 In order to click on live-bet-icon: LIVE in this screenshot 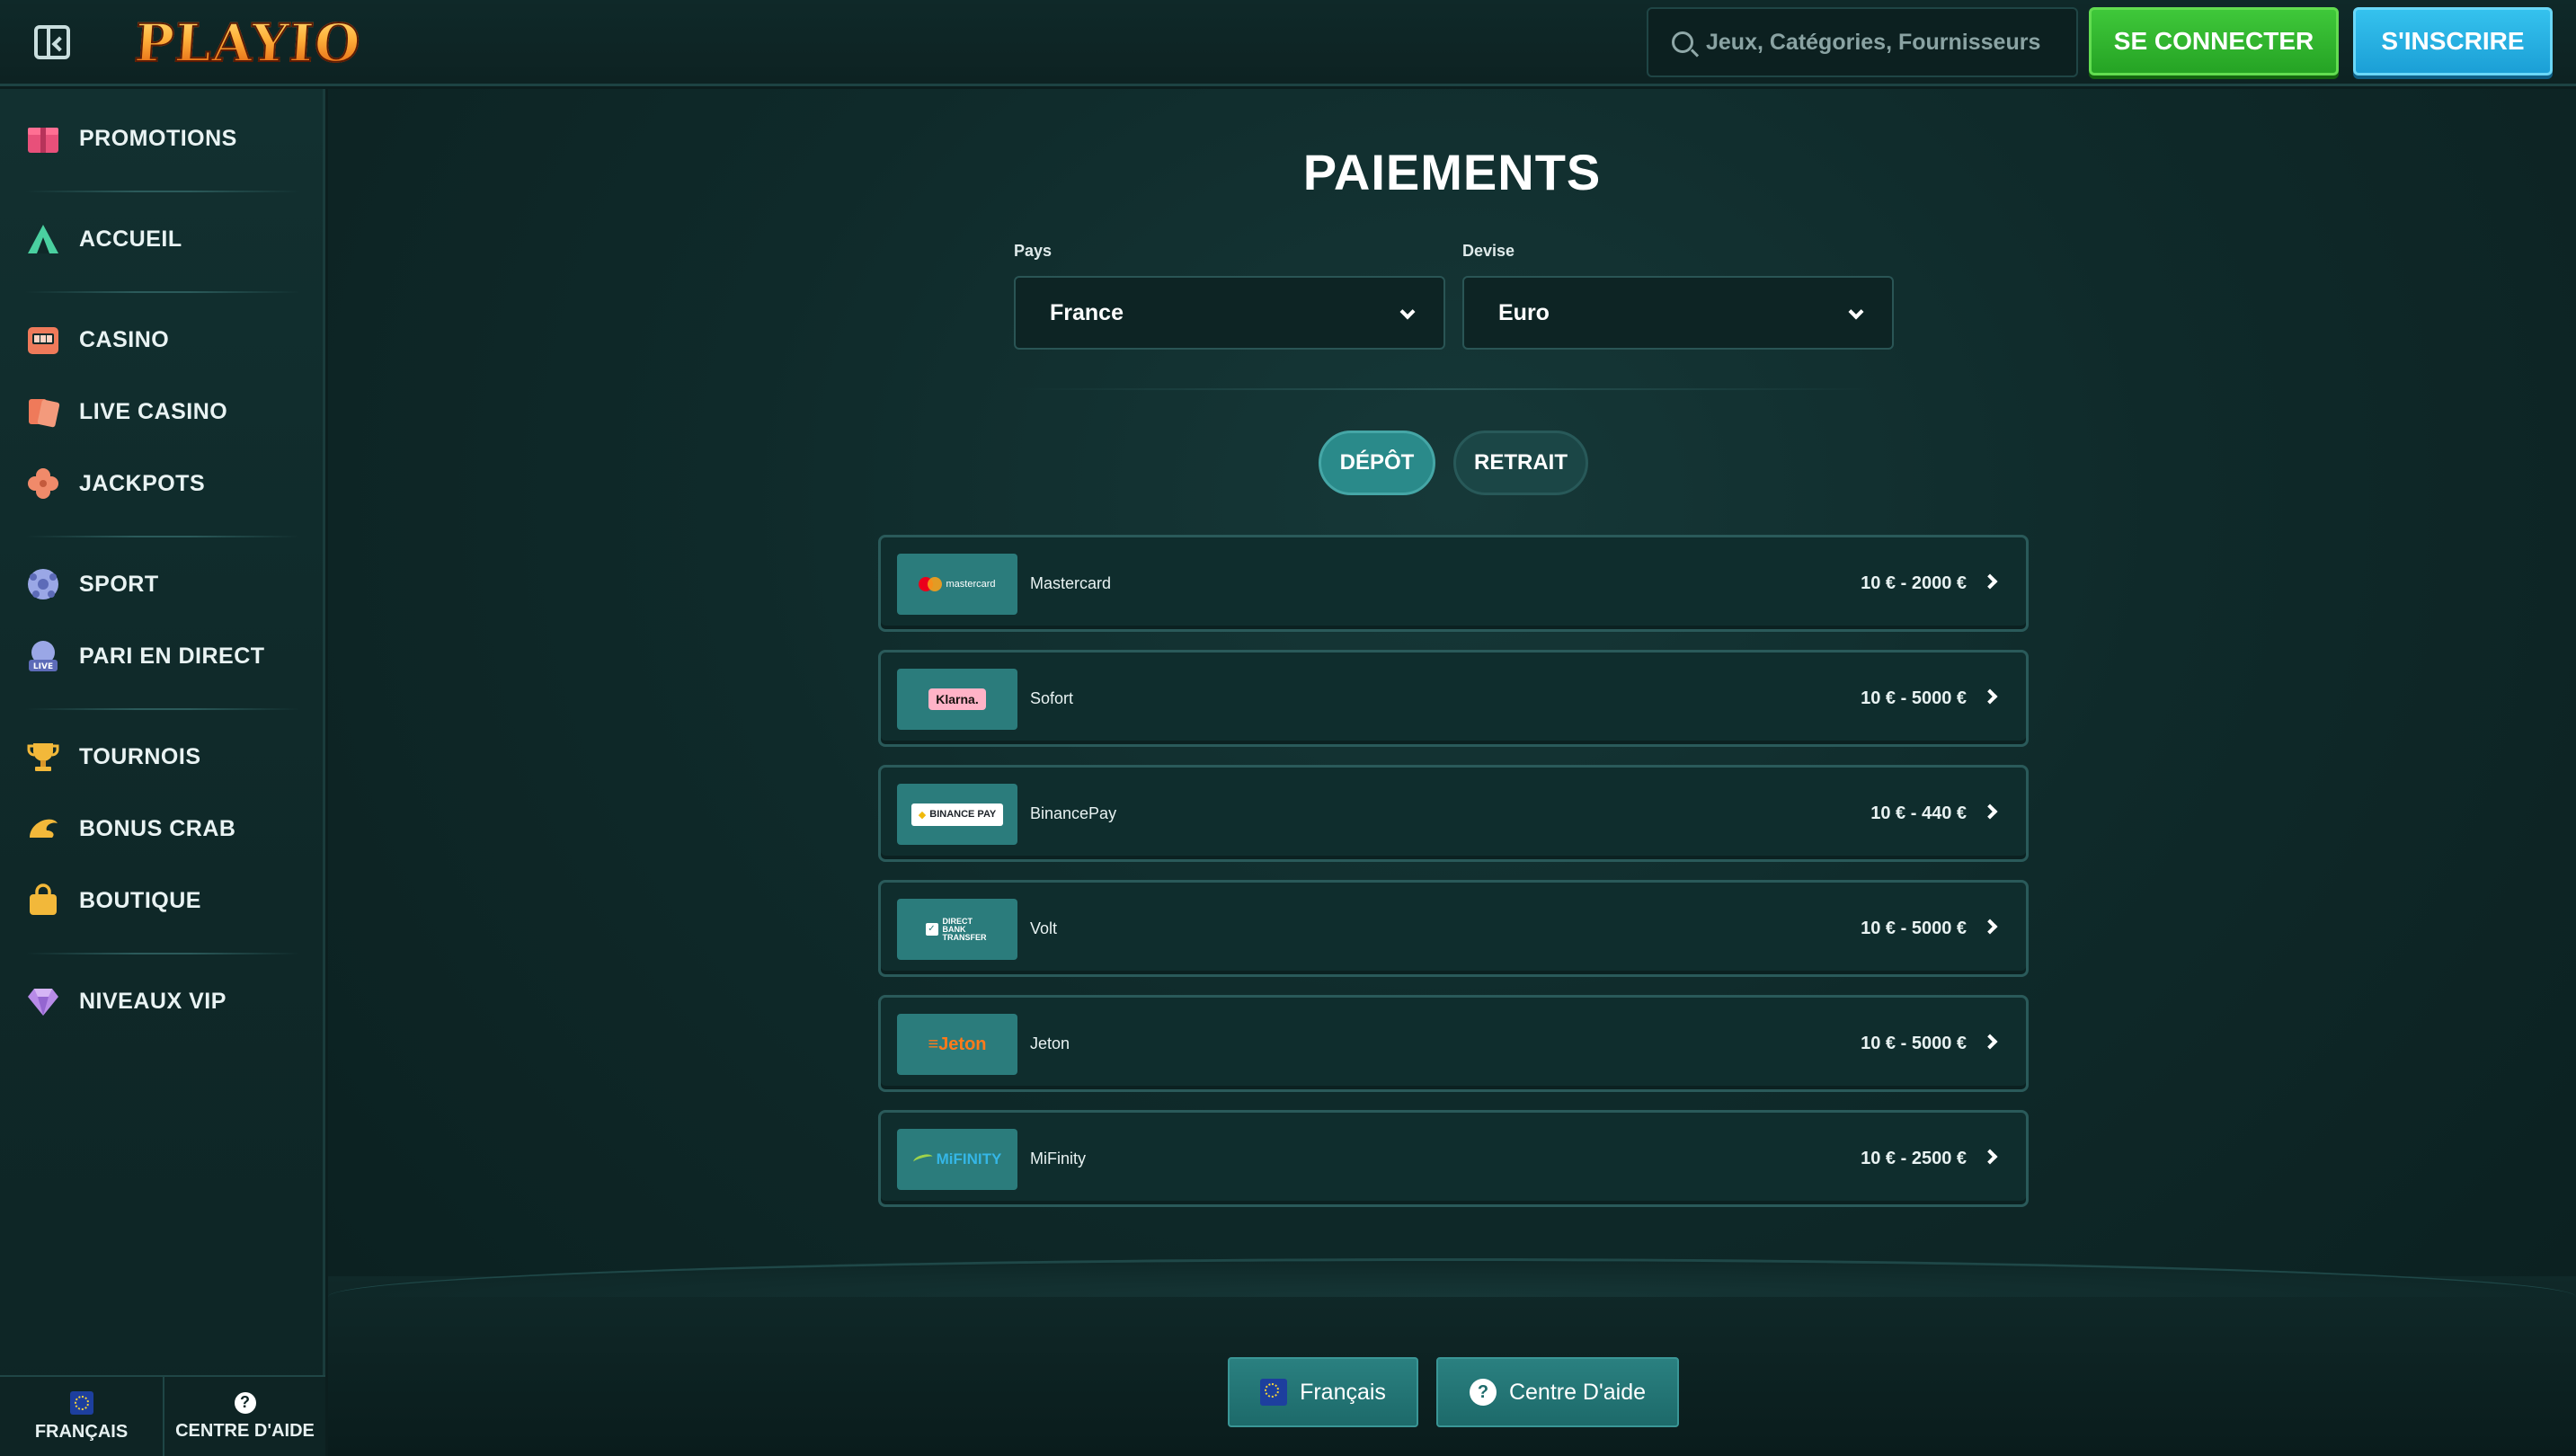, I will do `click(43, 656)`.